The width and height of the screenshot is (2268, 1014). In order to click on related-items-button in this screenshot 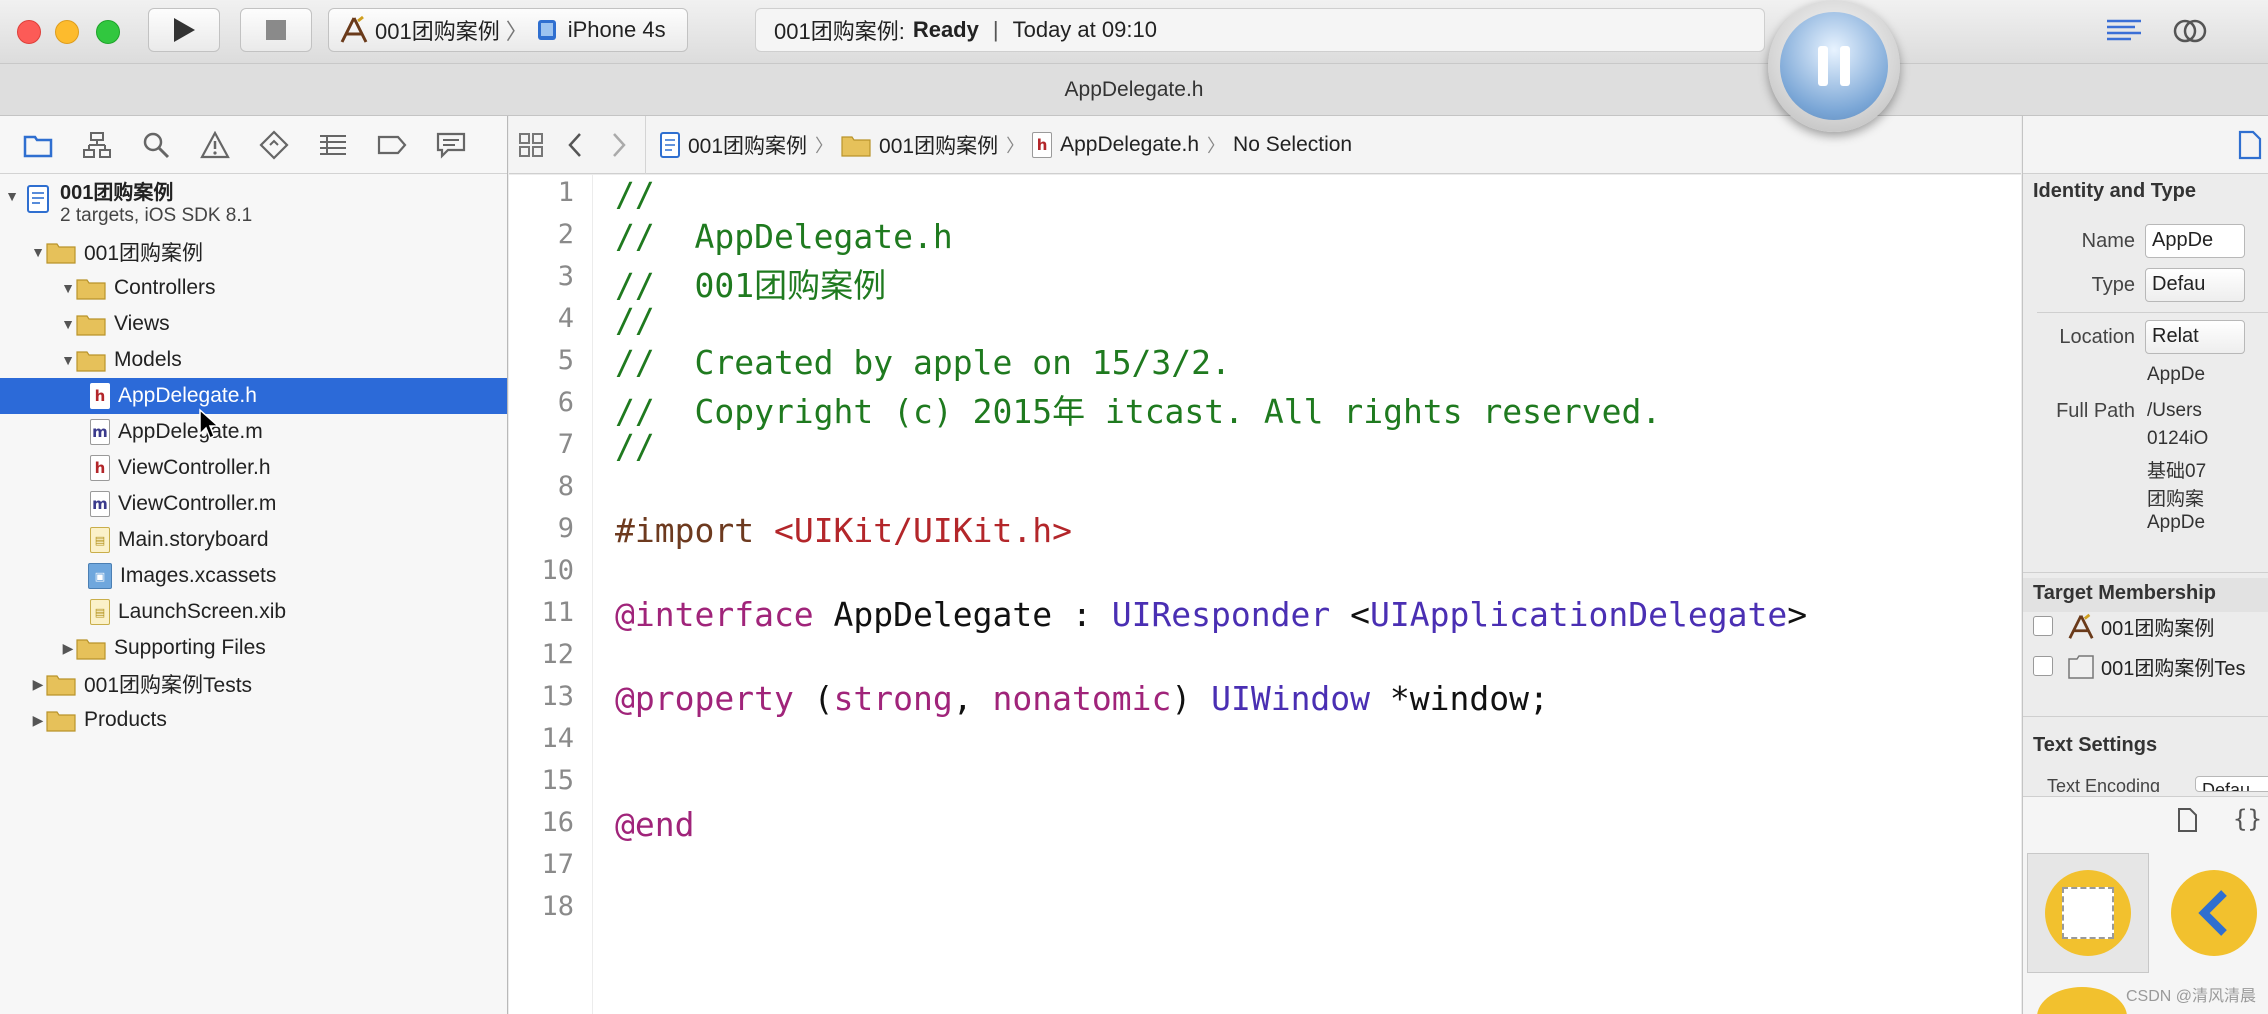, I will do `click(531, 145)`.